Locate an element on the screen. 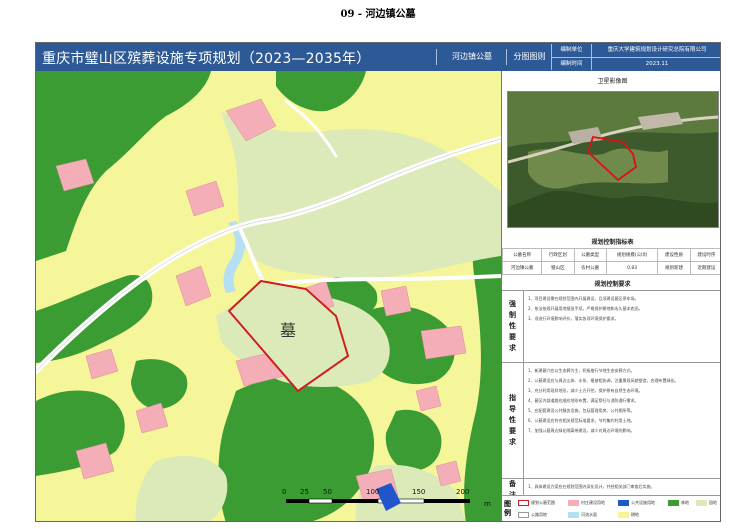 Image resolution: width=756 pixels, height=529 pixels. scale-label-200: 200 is located at coordinates (463, 492).